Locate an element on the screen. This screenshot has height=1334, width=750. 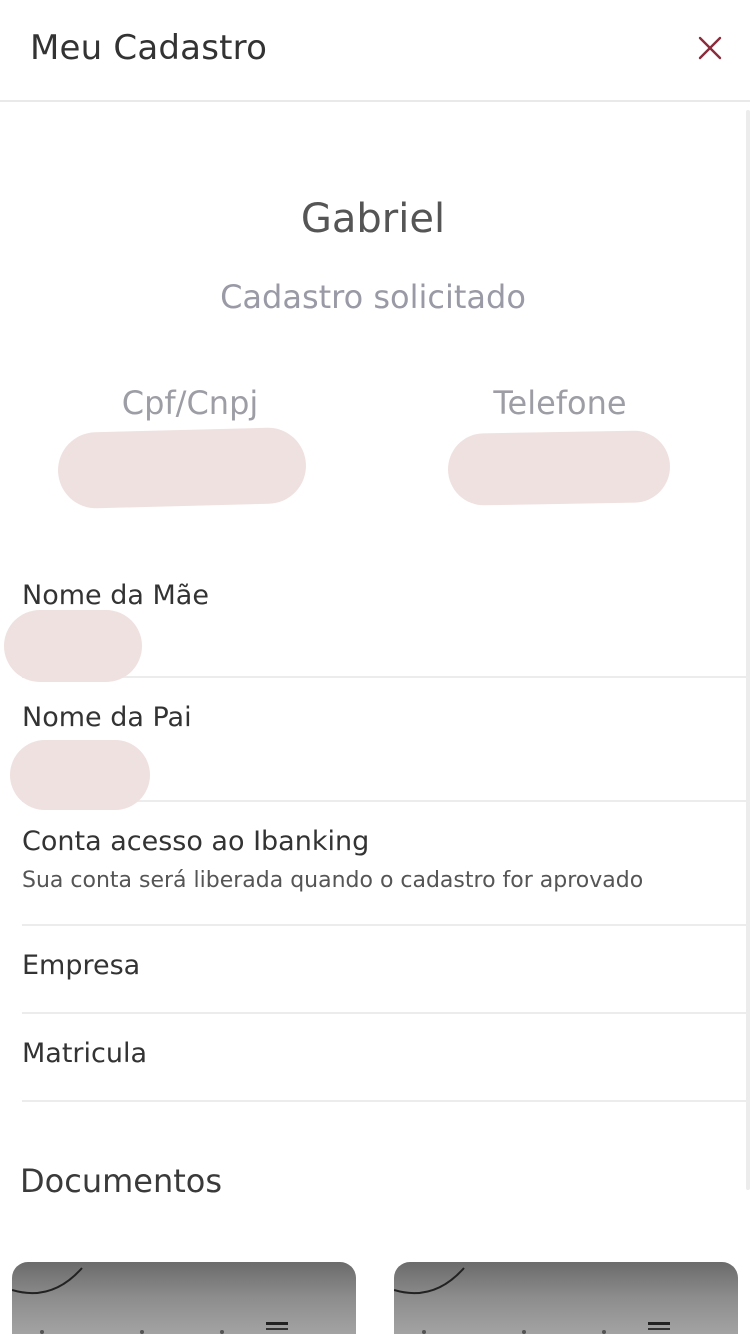
profile-name: Gabriel is located at coordinates (373, 219).